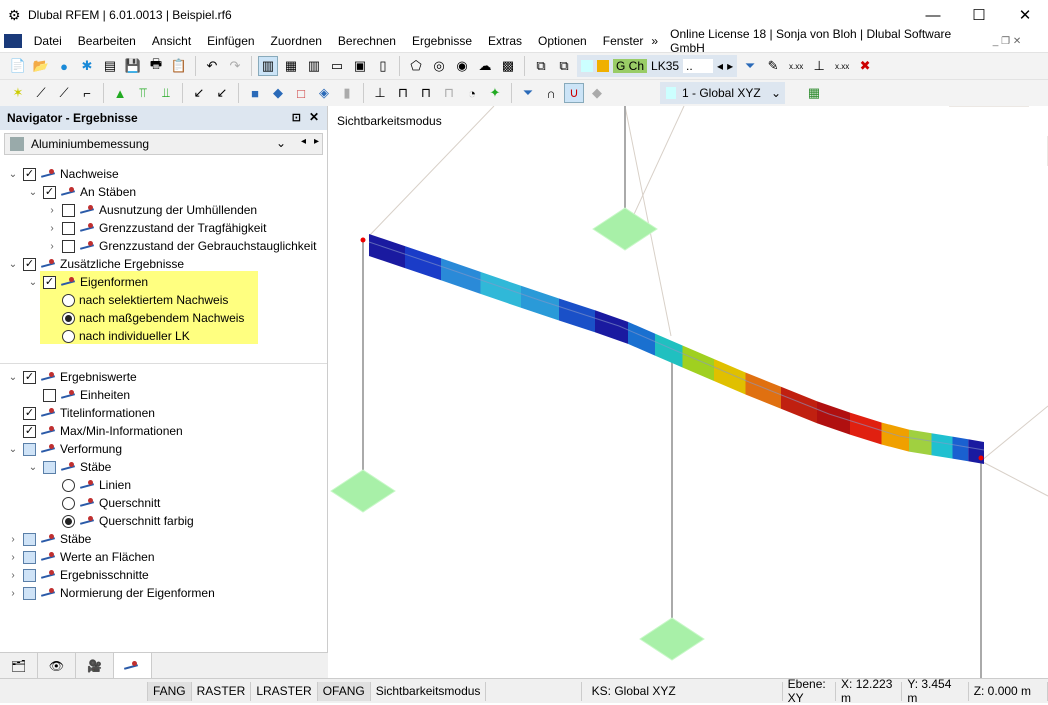 The image size is (1048, 705). What do you see at coordinates (442, 41) in the screenshot?
I see `menu-ergebnisse: Ergebnisse` at bounding box center [442, 41].